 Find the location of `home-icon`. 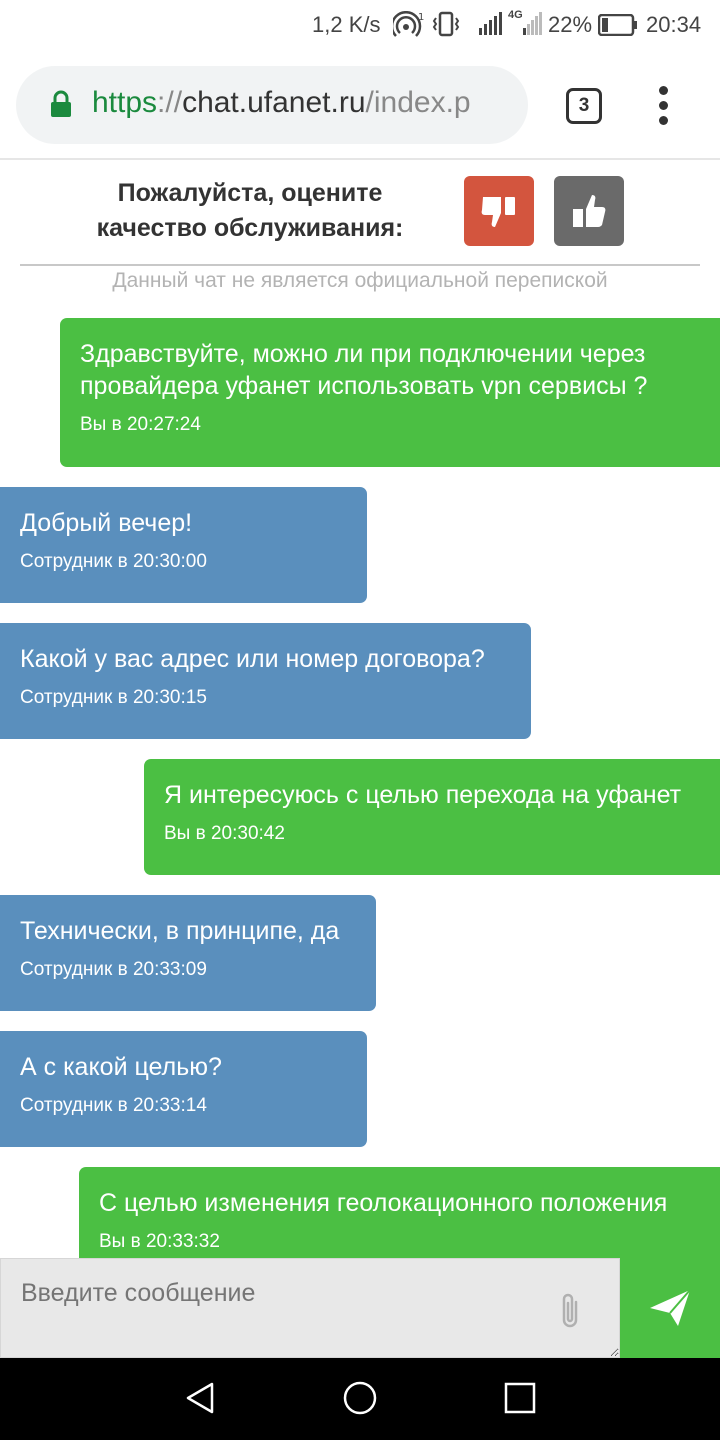

home-icon is located at coordinates (360, 1400).